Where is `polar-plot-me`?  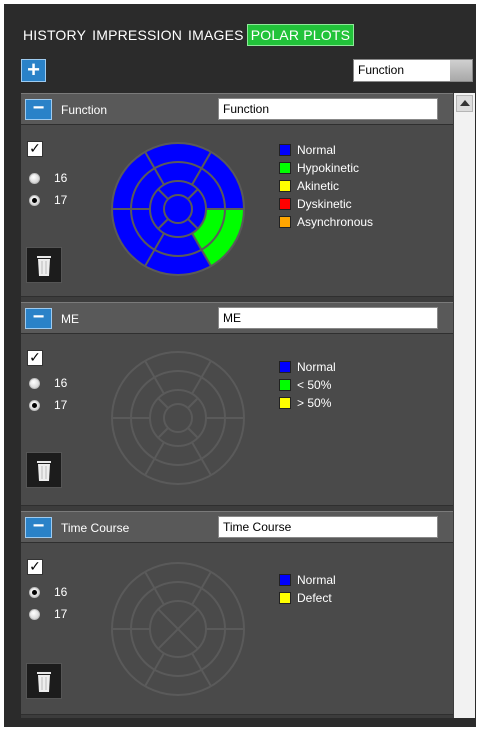 polar-plot-me is located at coordinates (178, 418).